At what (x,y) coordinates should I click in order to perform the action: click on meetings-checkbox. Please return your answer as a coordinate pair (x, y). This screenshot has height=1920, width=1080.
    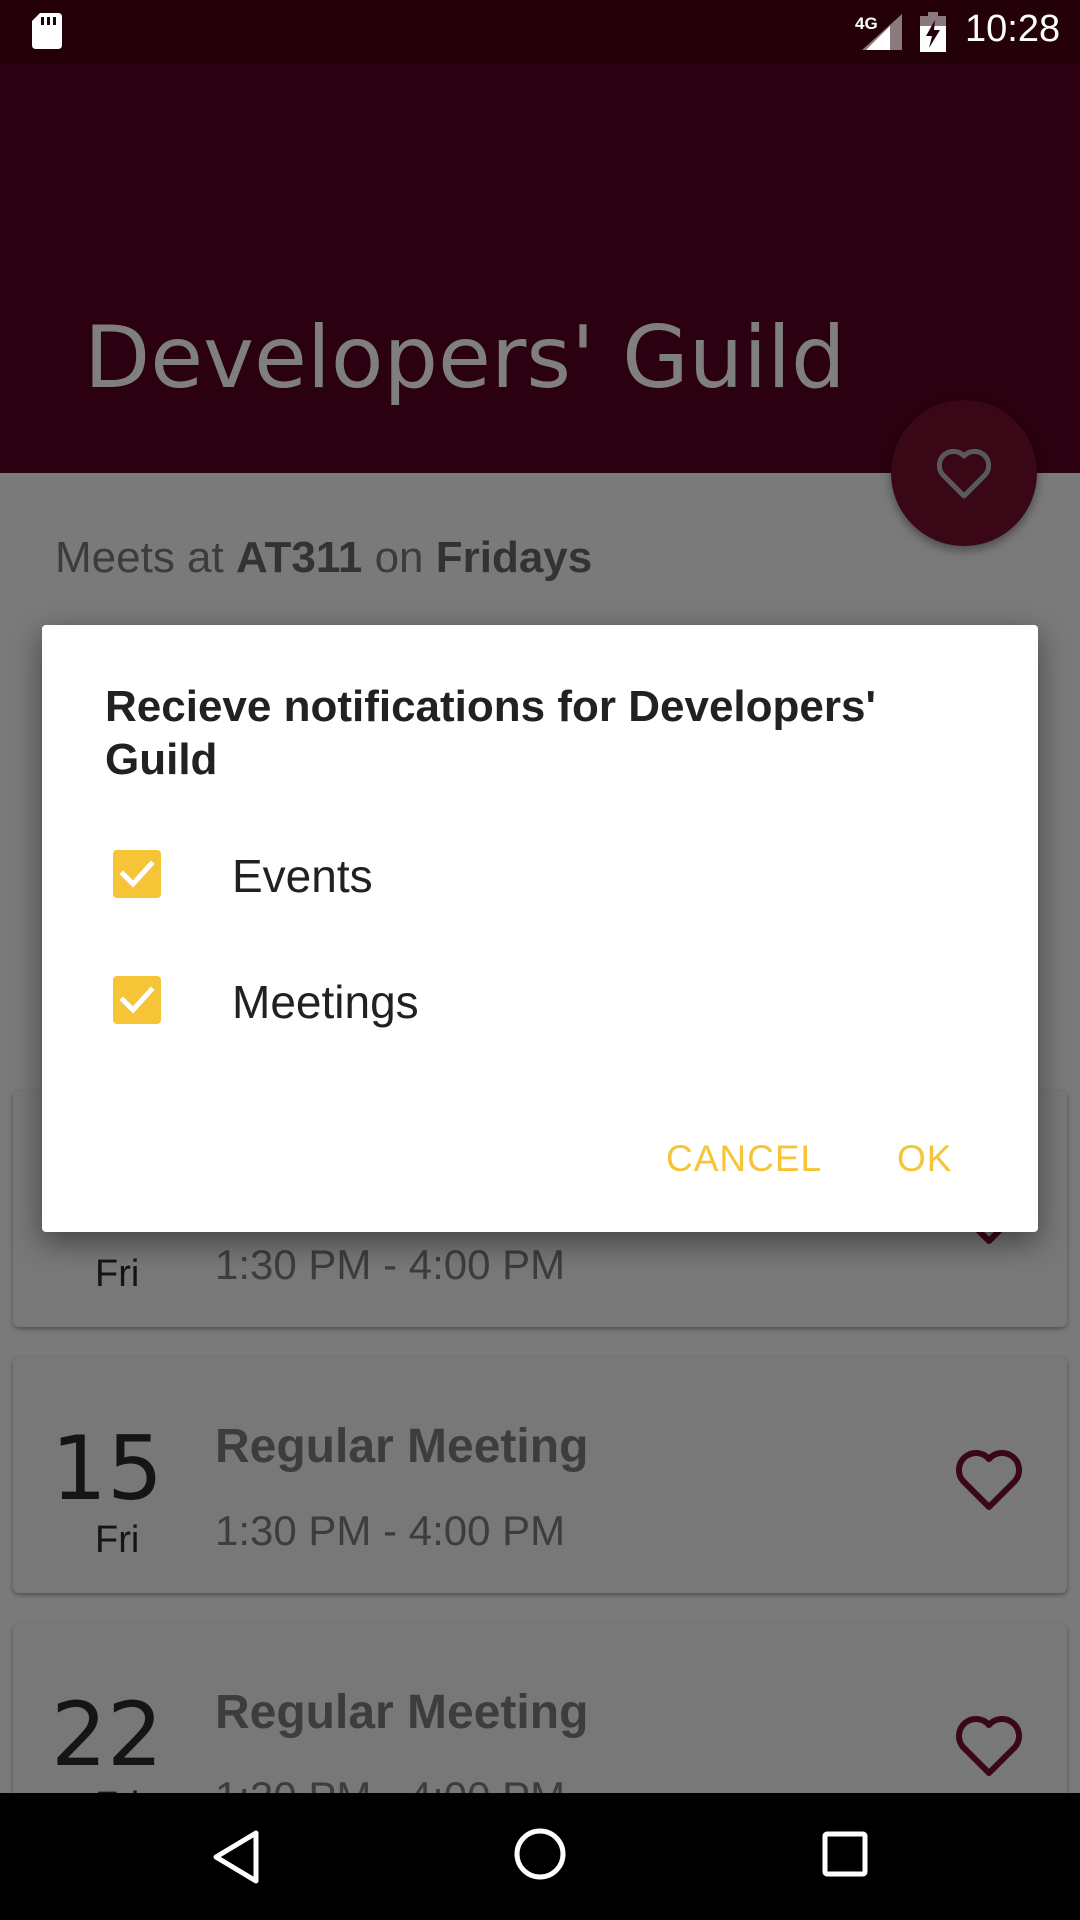
    Looking at the image, I should click on (137, 1000).